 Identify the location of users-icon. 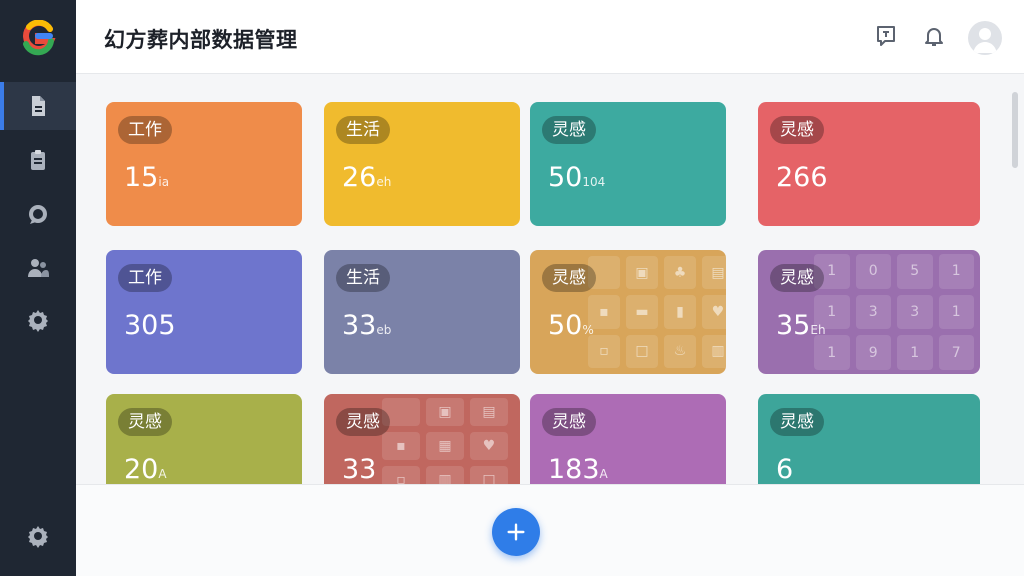
(38, 268).